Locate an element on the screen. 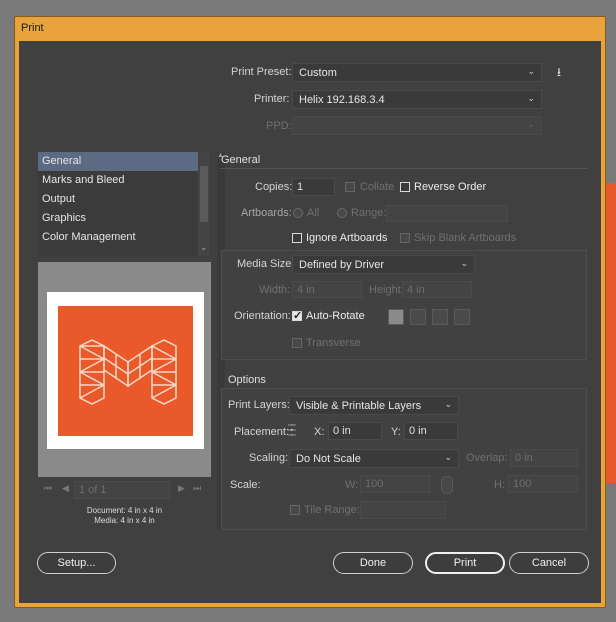 This screenshot has width=616, height=622. scaling-label: Scaling: is located at coordinates (269, 458).